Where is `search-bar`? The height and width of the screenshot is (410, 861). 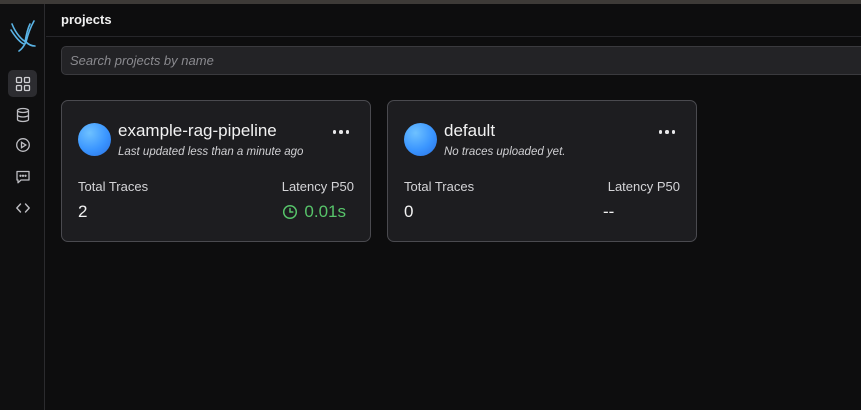 search-bar is located at coordinates (461, 60).